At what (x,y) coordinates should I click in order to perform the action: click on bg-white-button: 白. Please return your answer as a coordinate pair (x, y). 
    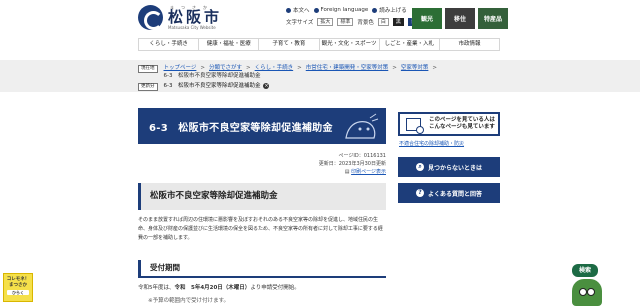
    Looking at the image, I should click on (383, 22).